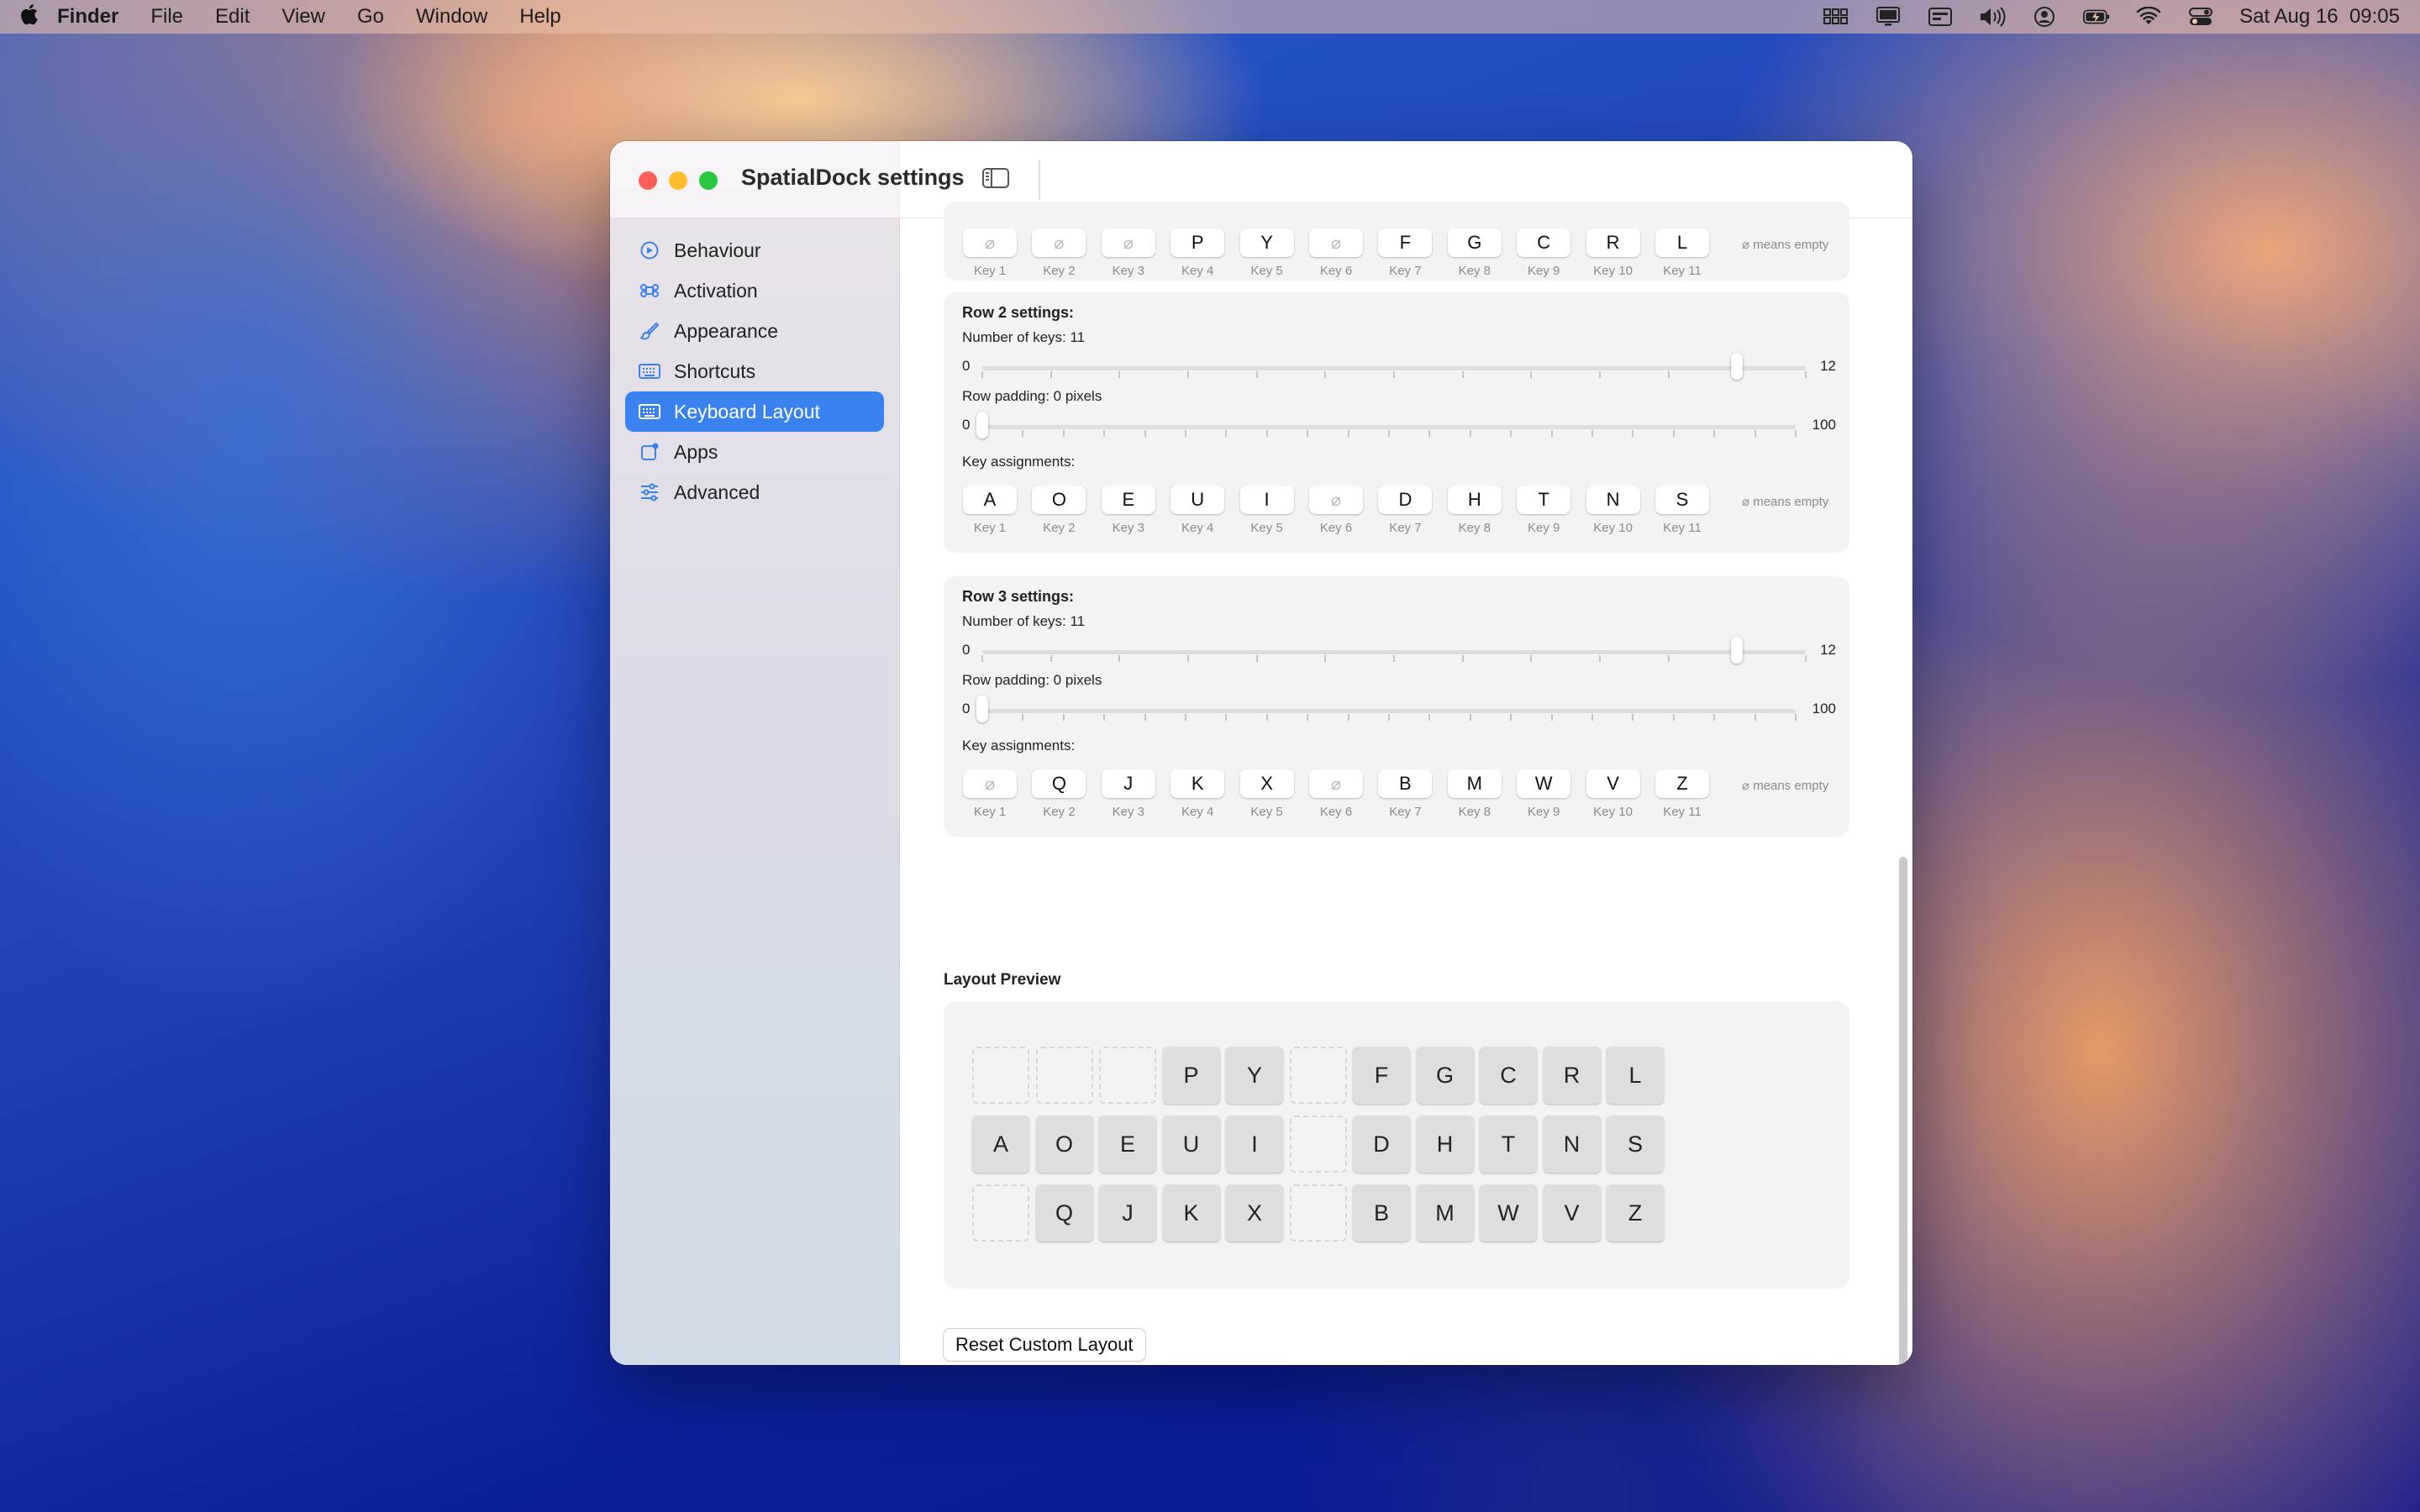  I want to click on key-slot: P Key 4, so click(1197, 253).